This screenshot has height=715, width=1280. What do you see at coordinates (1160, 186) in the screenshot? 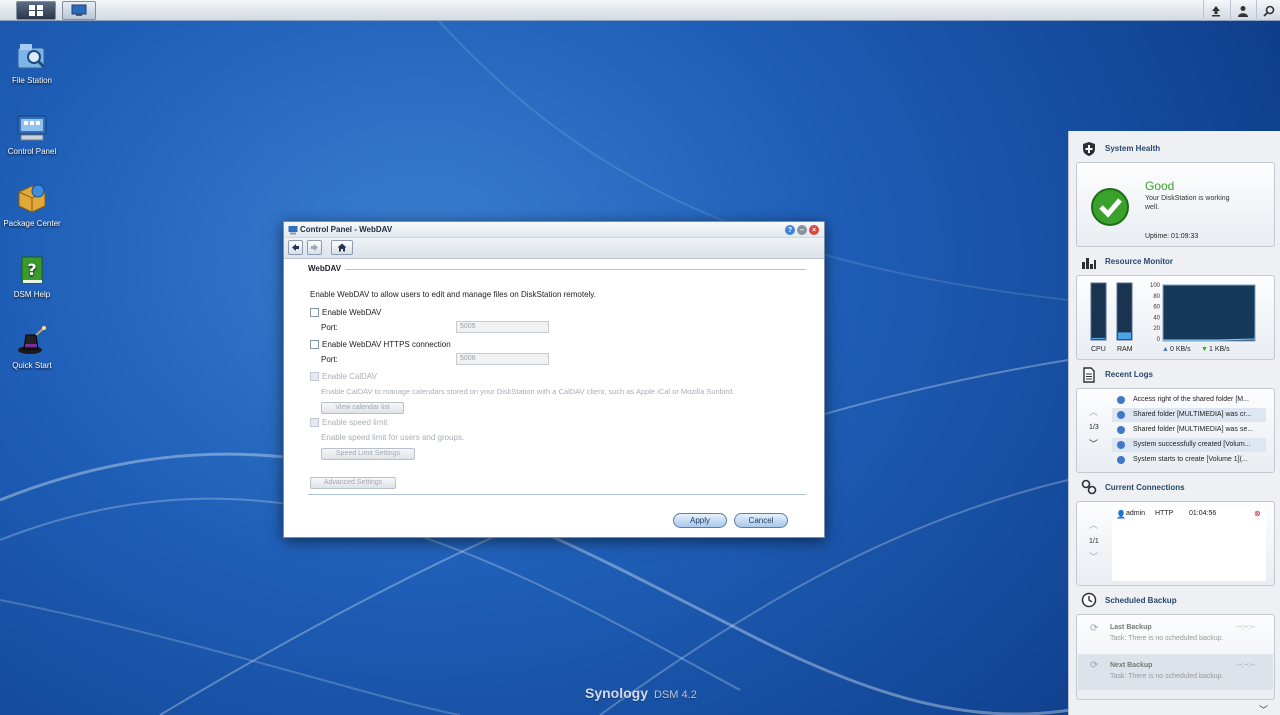
I see `health-status: Good` at bounding box center [1160, 186].